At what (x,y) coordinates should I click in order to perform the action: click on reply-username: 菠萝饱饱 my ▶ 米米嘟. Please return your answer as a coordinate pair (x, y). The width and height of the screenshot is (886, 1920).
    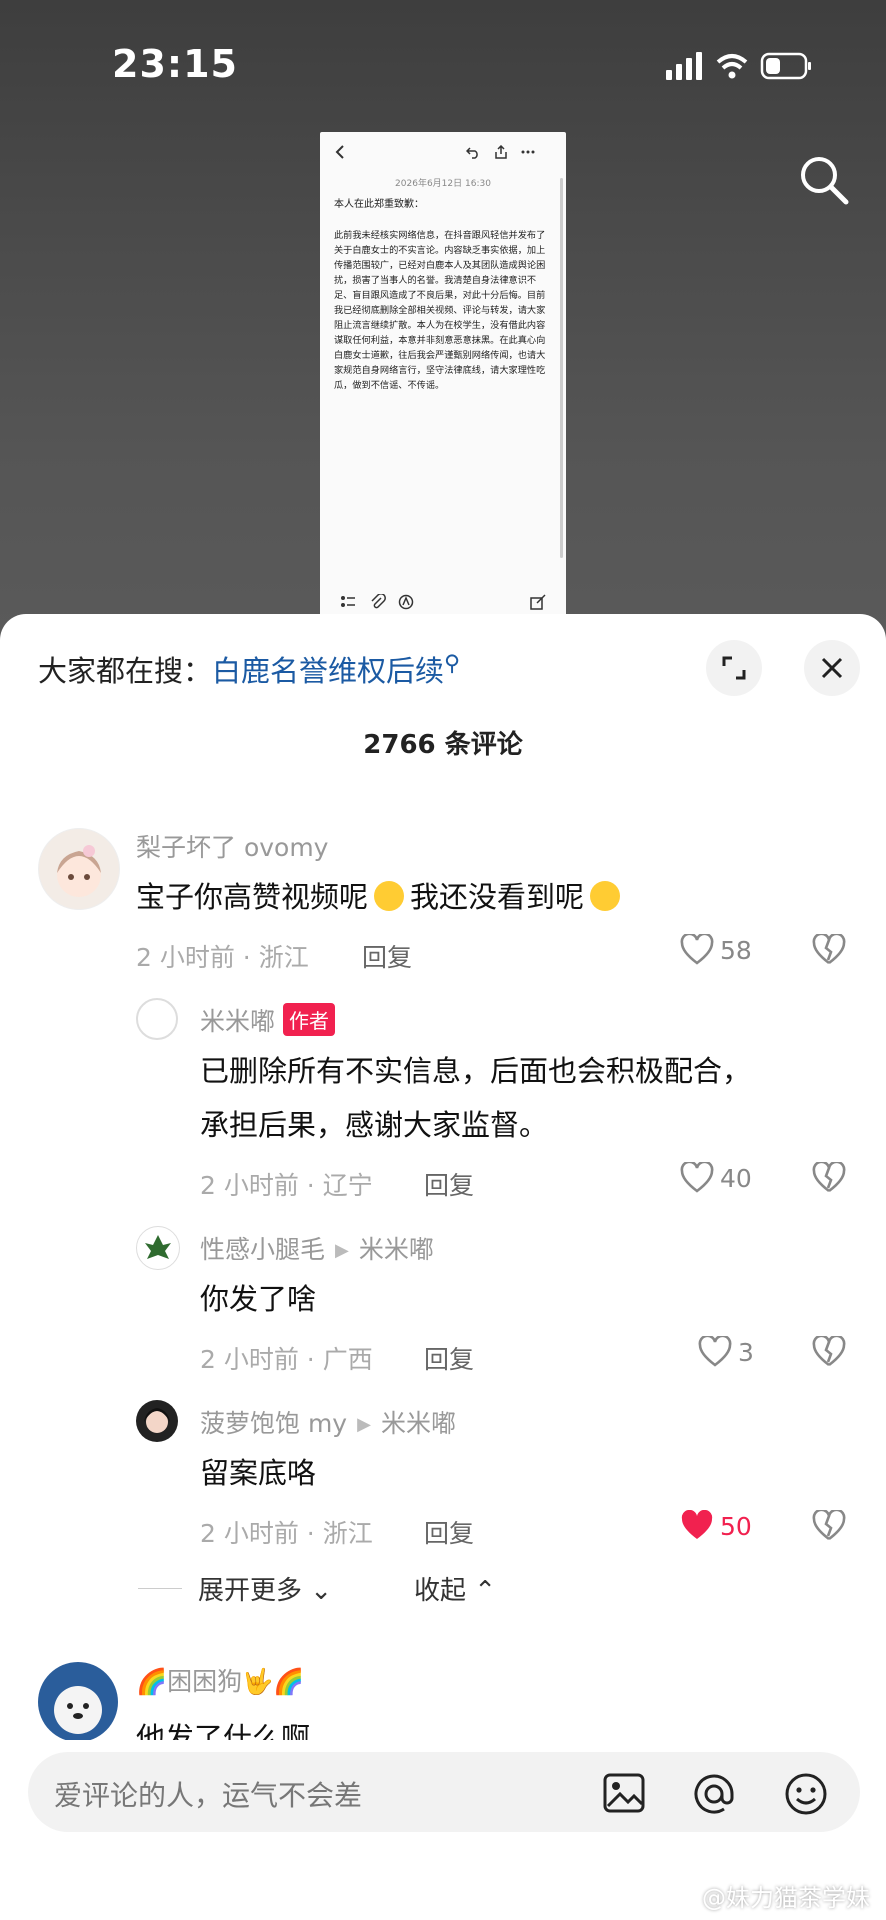
    Looking at the image, I should click on (328, 1422).